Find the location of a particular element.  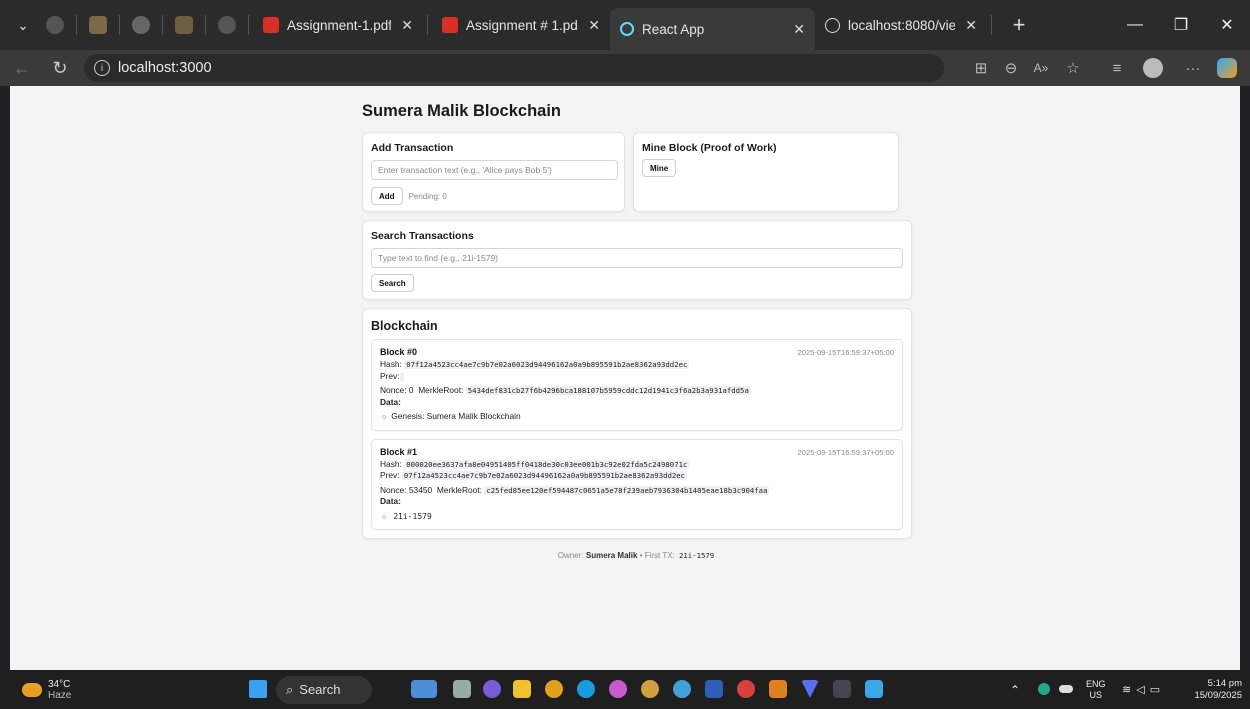

tab-label: localhost:8080/view is located at coordinates (902, 25).